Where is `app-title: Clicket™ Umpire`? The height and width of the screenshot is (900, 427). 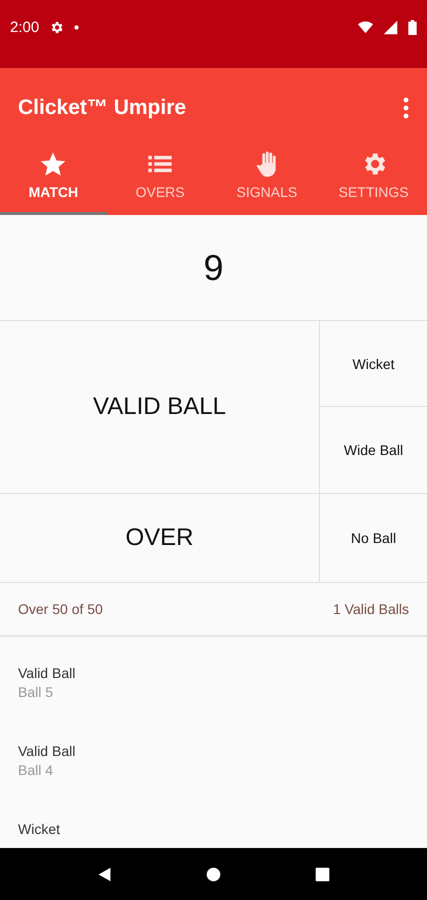
app-title: Clicket™ Umpire is located at coordinates (102, 108).